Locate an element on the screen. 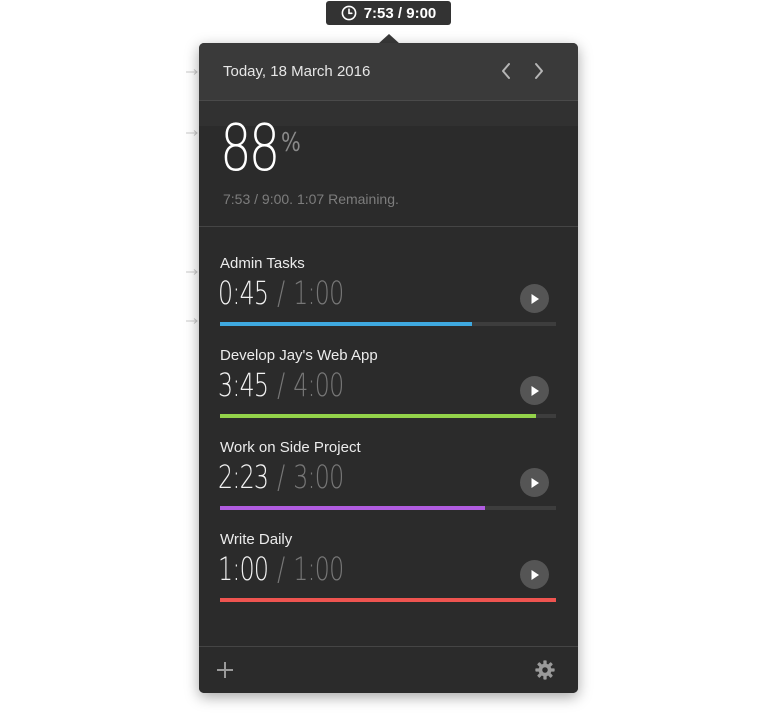 The height and width of the screenshot is (715, 783). previous-day-button is located at coordinates (506, 71).